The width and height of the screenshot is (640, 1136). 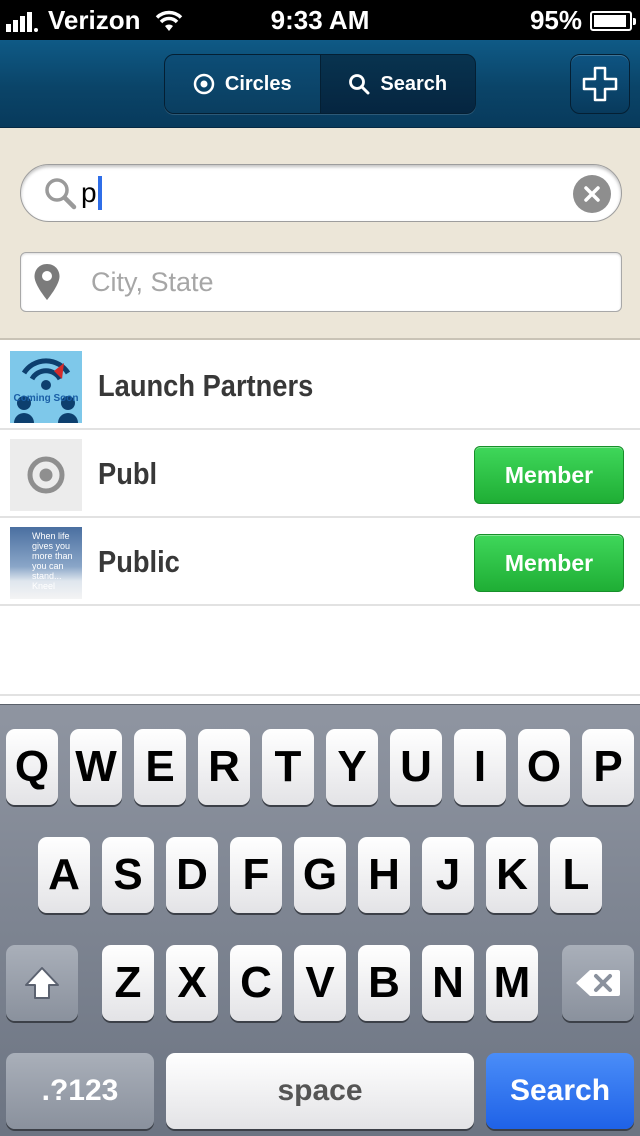 What do you see at coordinates (256, 983) in the screenshot?
I see `key-c: C` at bounding box center [256, 983].